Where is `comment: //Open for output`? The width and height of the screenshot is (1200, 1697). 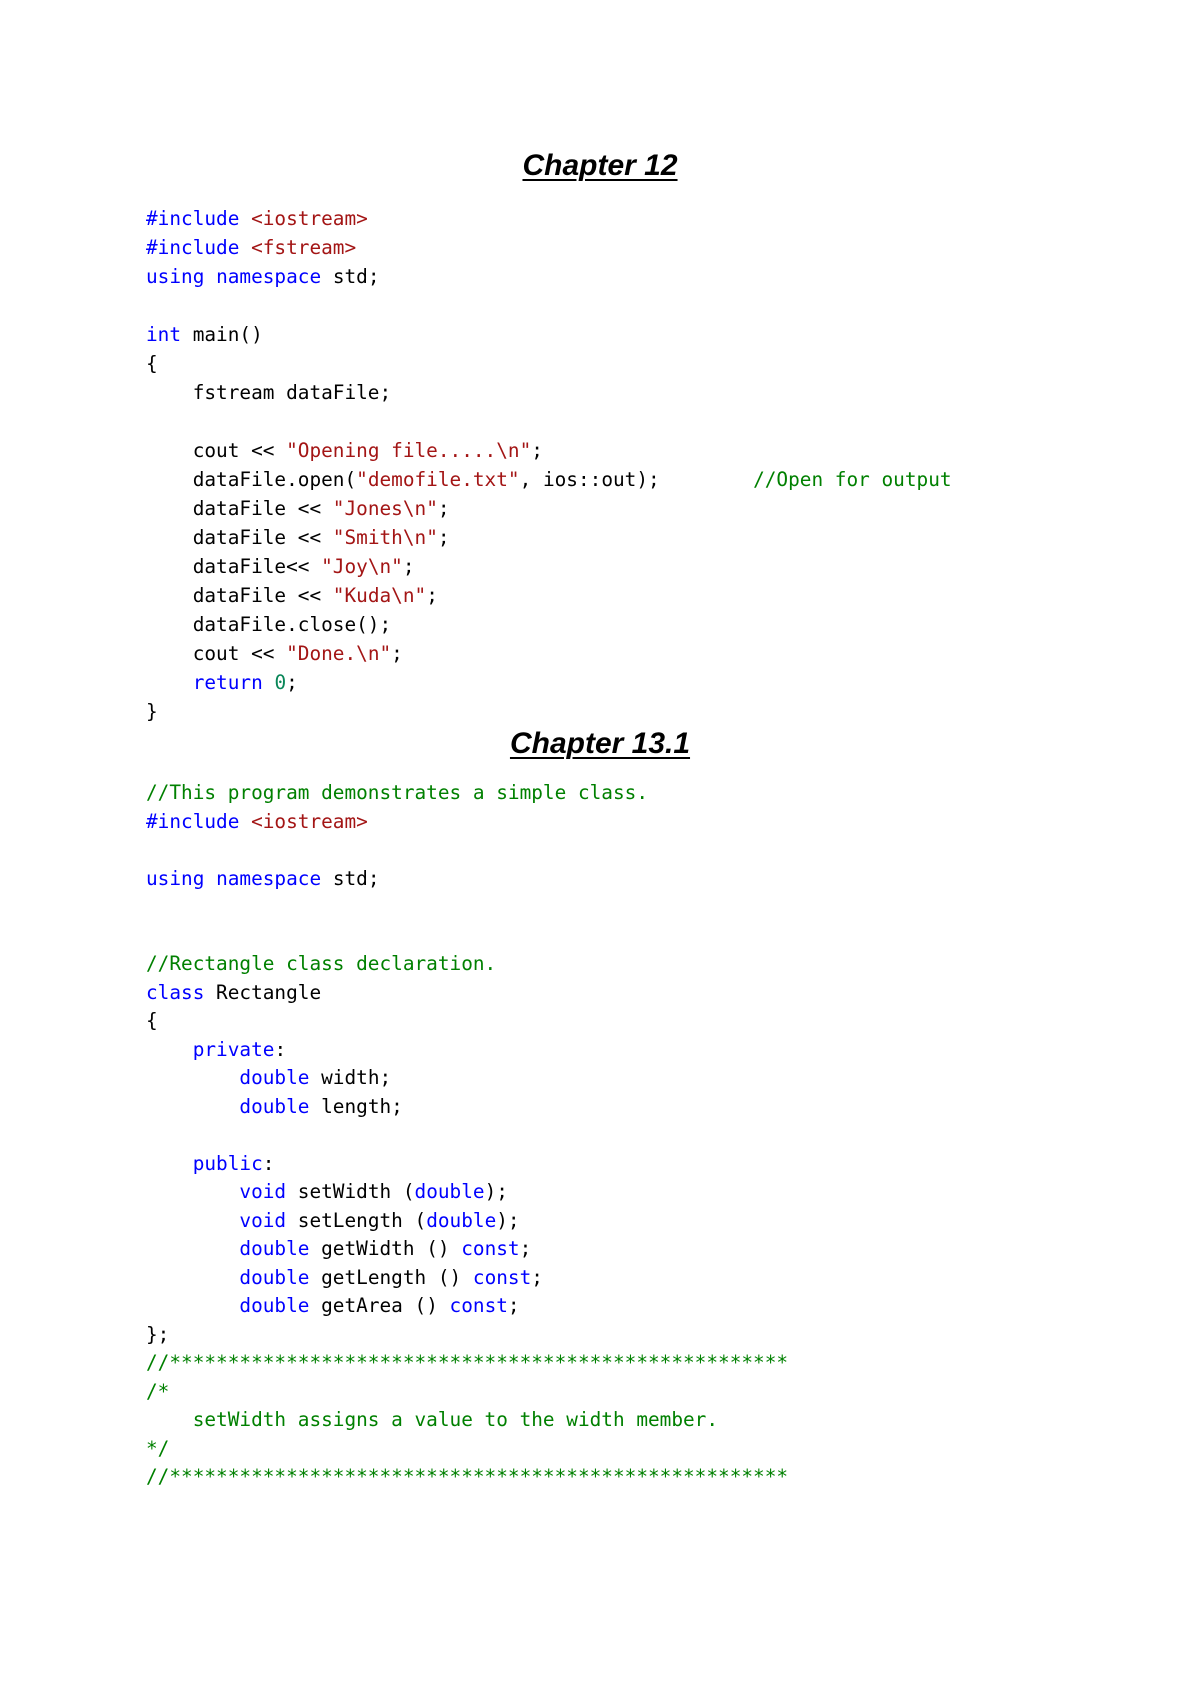
comment: //Open for output is located at coordinates (852, 479).